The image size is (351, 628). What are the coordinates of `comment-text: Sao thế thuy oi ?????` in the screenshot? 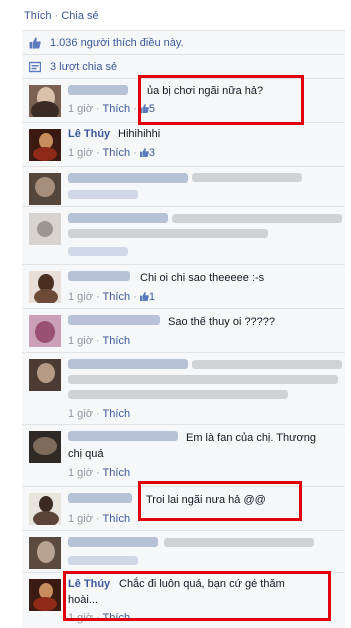 It's located at (222, 322).